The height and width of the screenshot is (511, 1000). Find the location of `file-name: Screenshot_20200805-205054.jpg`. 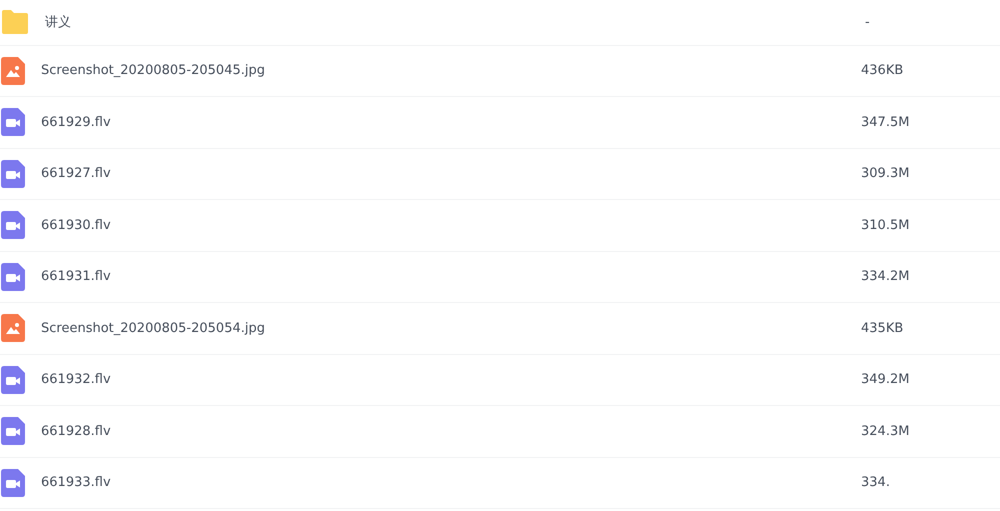

file-name: Screenshot_20200805-205054.jpg is located at coordinates (451, 328).